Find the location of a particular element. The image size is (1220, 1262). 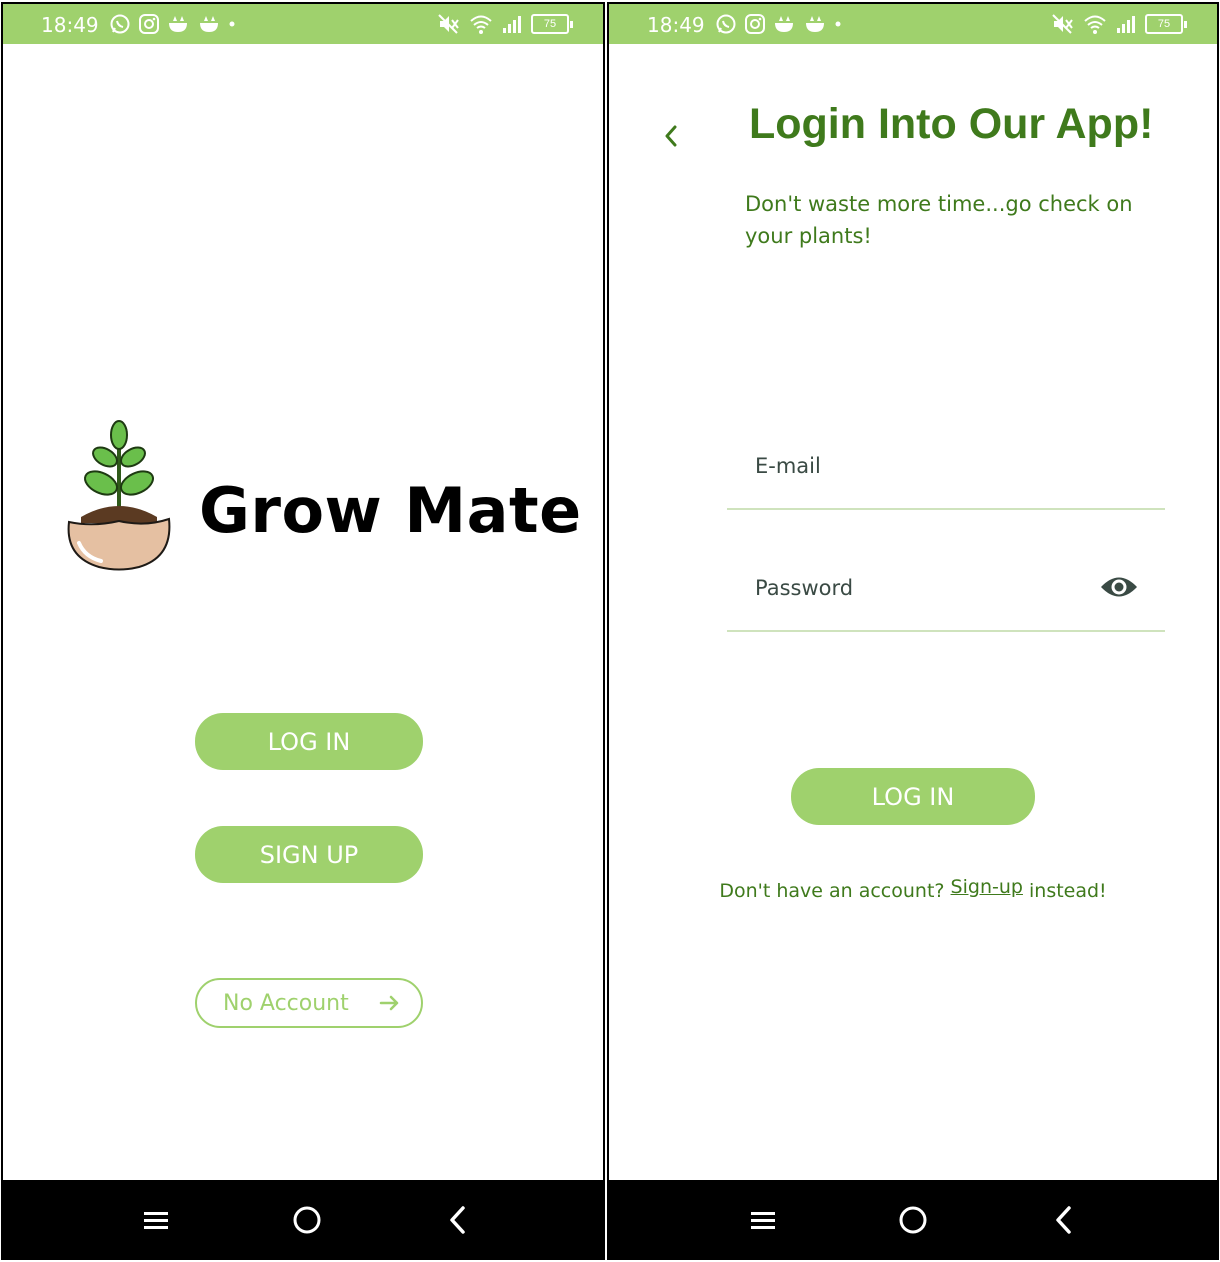

password-field: Password is located at coordinates (804, 588).